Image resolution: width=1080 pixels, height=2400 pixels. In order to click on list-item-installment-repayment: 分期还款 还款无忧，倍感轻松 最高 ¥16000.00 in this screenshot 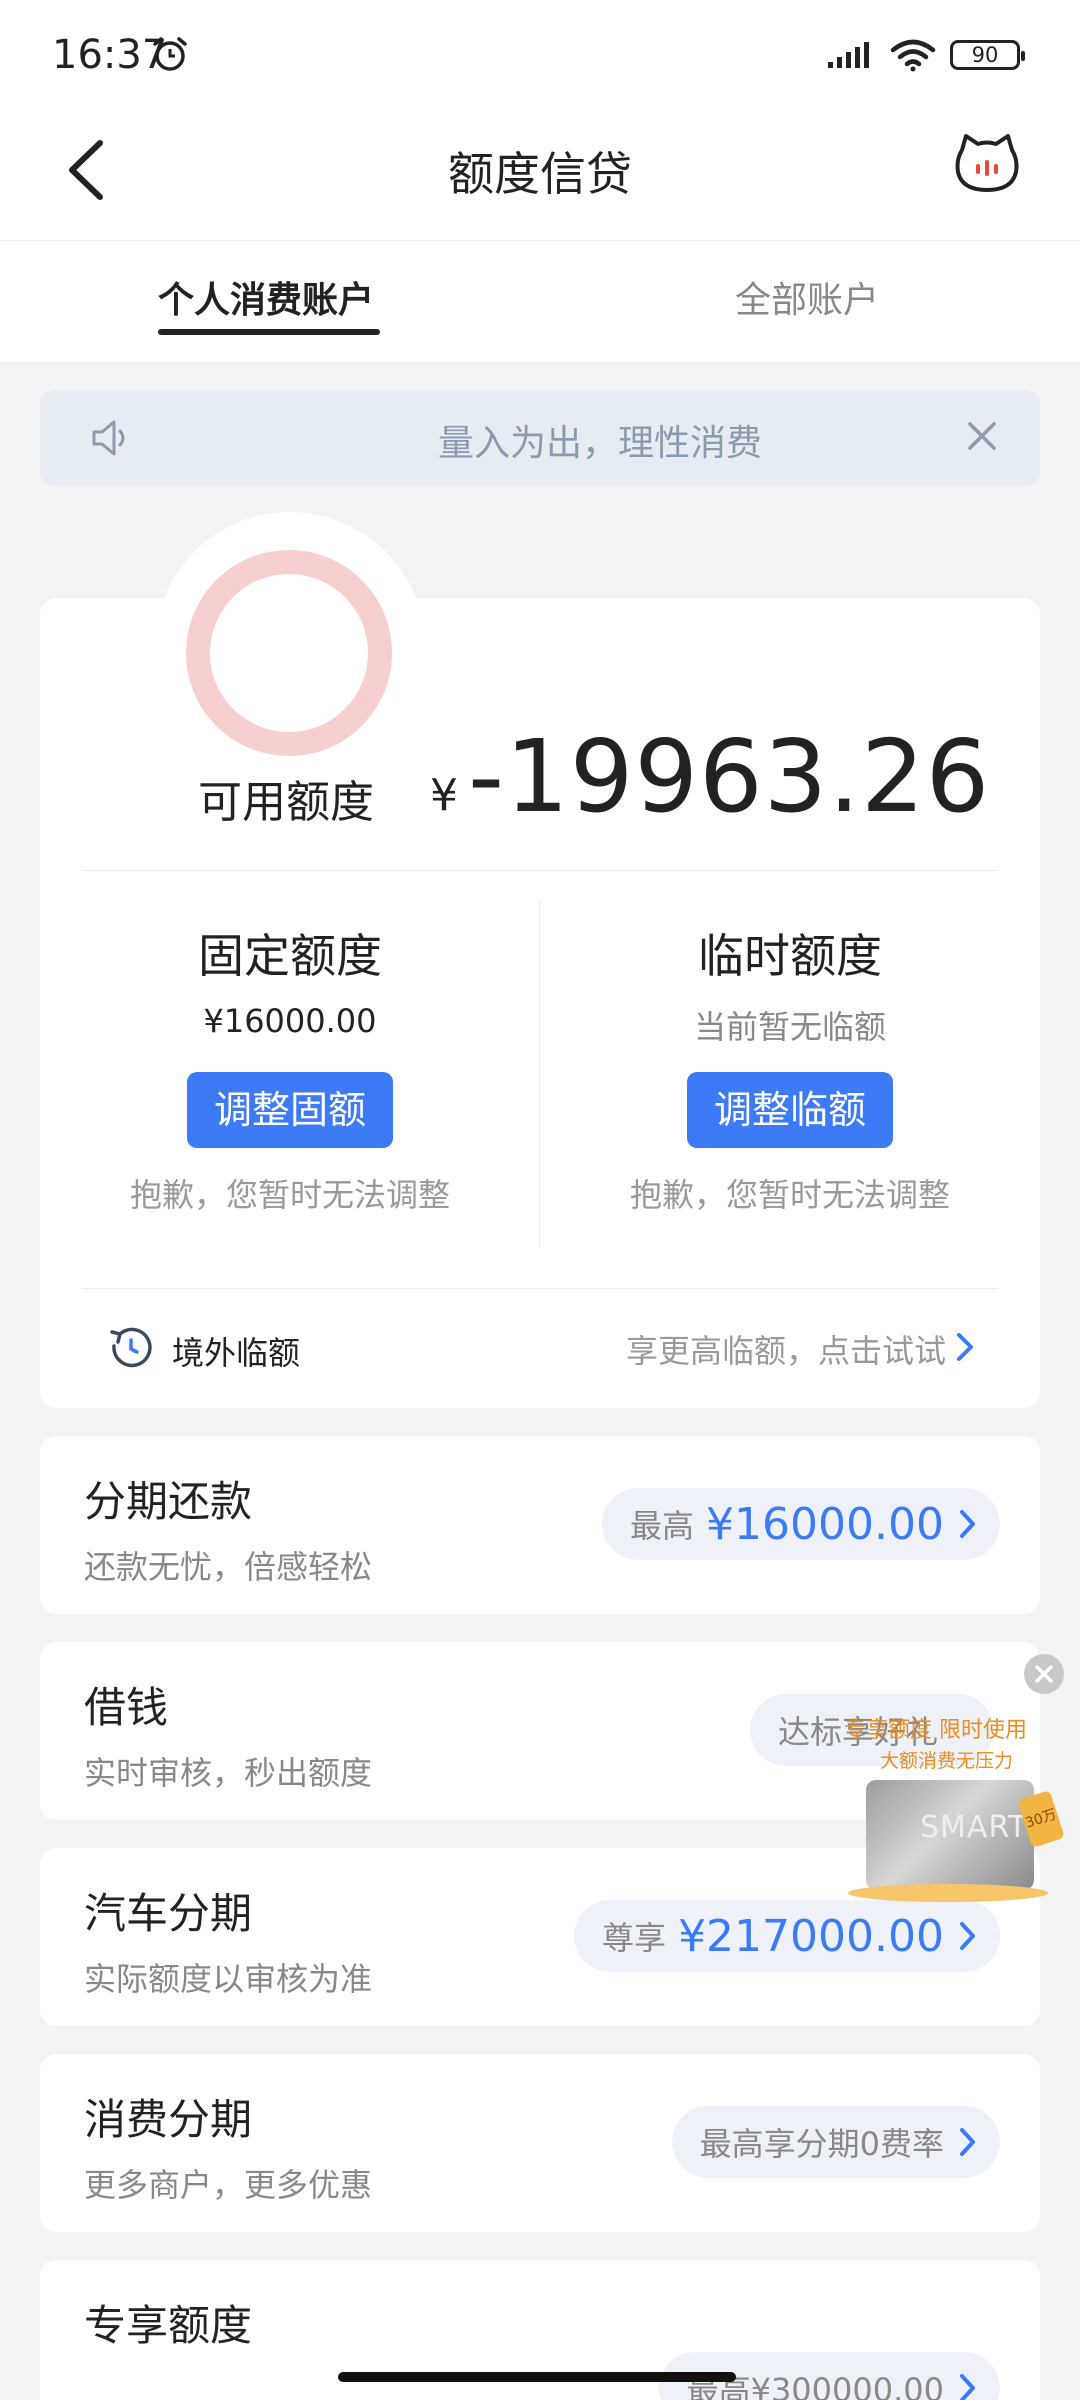, I will do `click(540, 1525)`.